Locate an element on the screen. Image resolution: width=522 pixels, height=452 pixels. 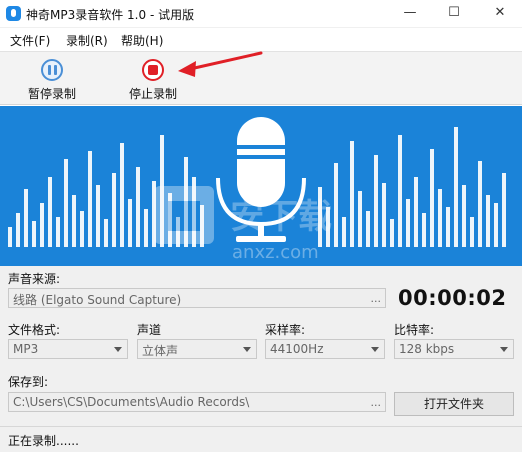
menu-record: 录制(R) is located at coordinates (87, 40).